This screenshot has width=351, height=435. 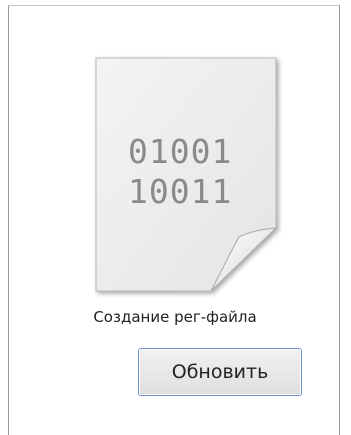 What do you see at coordinates (180, 151) in the screenshot?
I see `file-digits-line1: 01001` at bounding box center [180, 151].